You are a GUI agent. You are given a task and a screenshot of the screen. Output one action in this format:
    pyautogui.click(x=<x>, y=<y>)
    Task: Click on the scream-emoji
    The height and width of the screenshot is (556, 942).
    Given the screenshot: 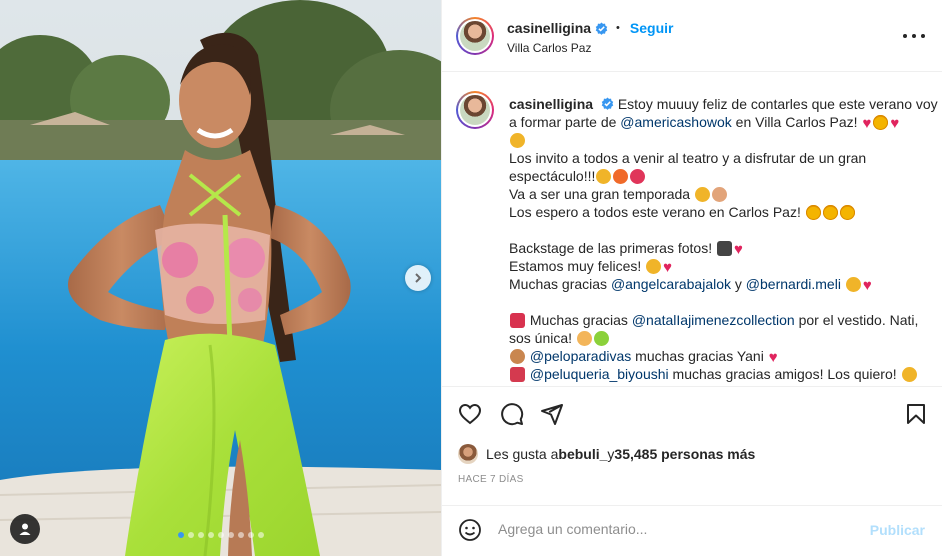 What is the action you would take?
    pyautogui.click(x=604, y=176)
    